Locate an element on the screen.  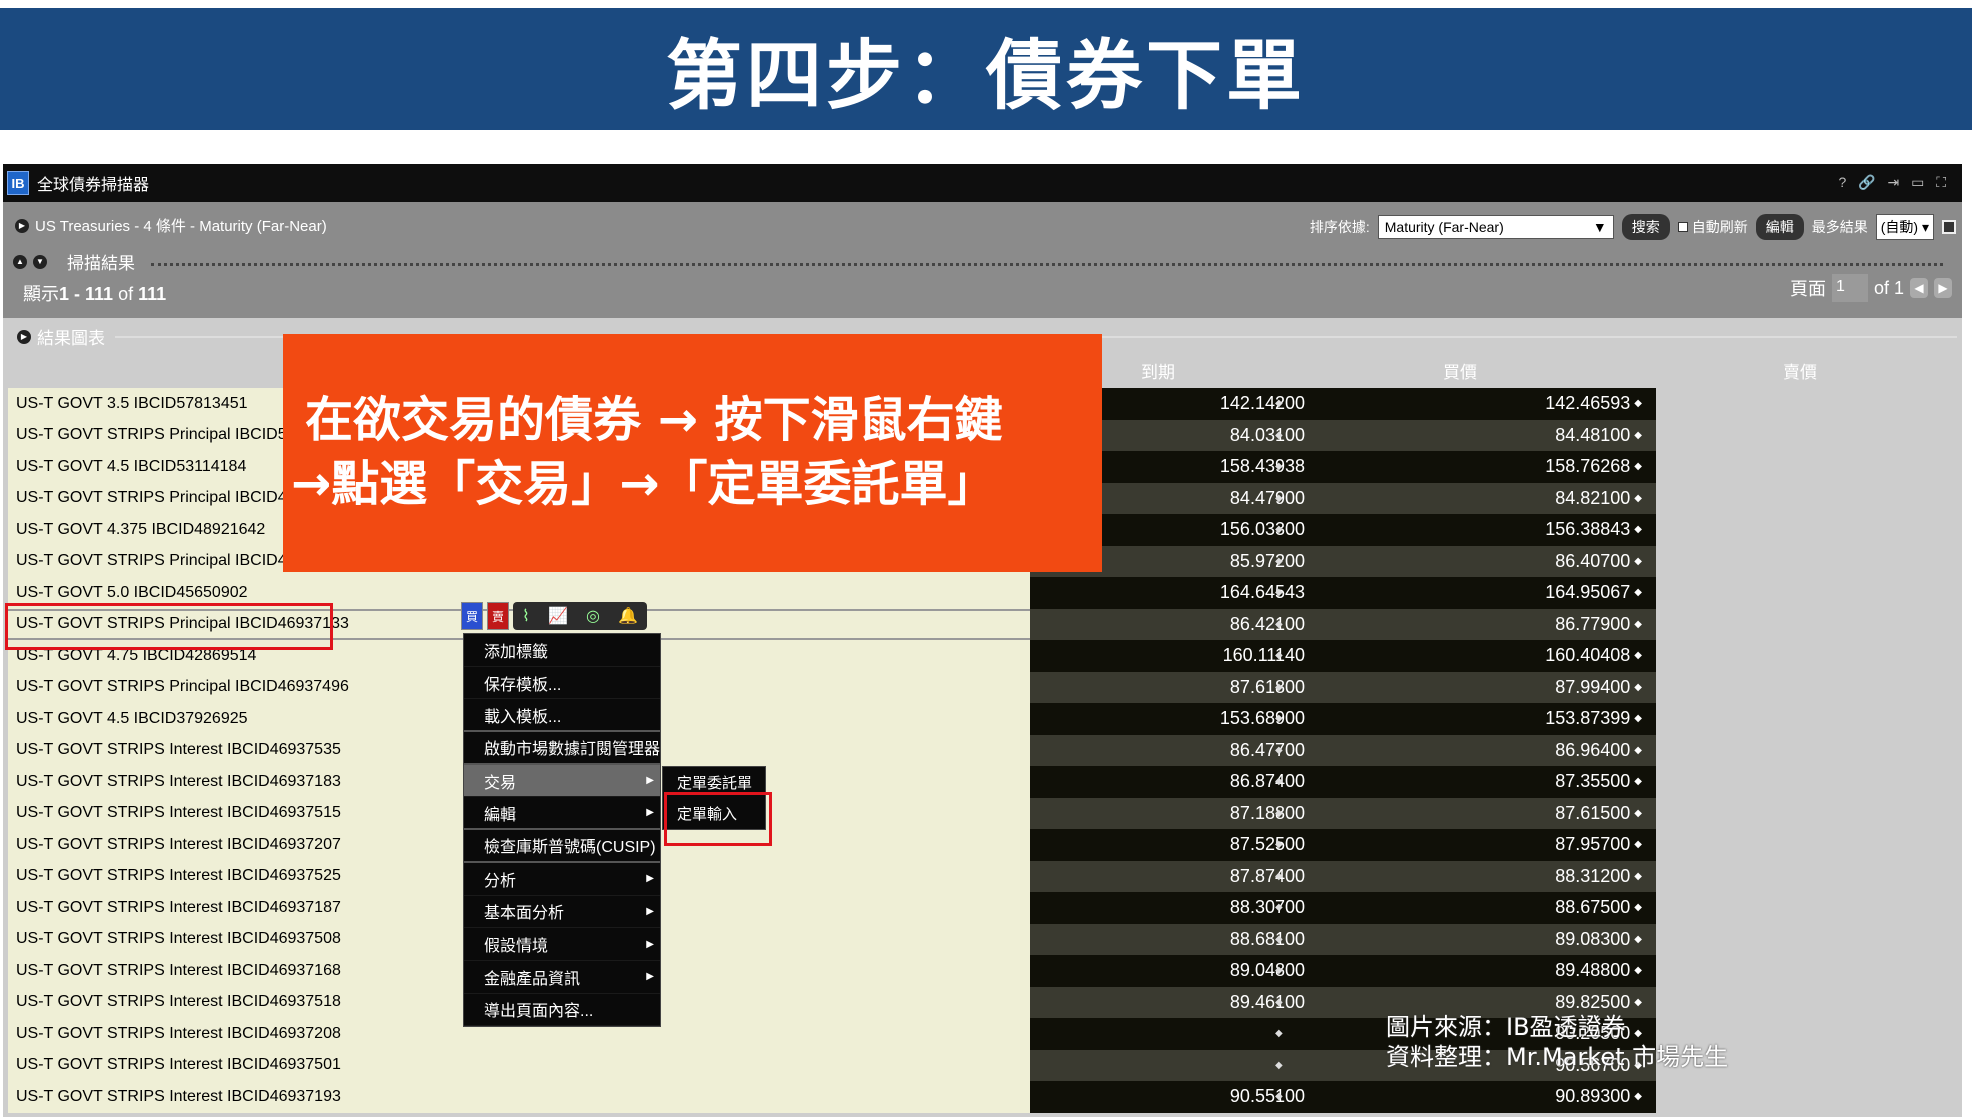
column-maturity: 到期 is located at coordinates (1158, 370).